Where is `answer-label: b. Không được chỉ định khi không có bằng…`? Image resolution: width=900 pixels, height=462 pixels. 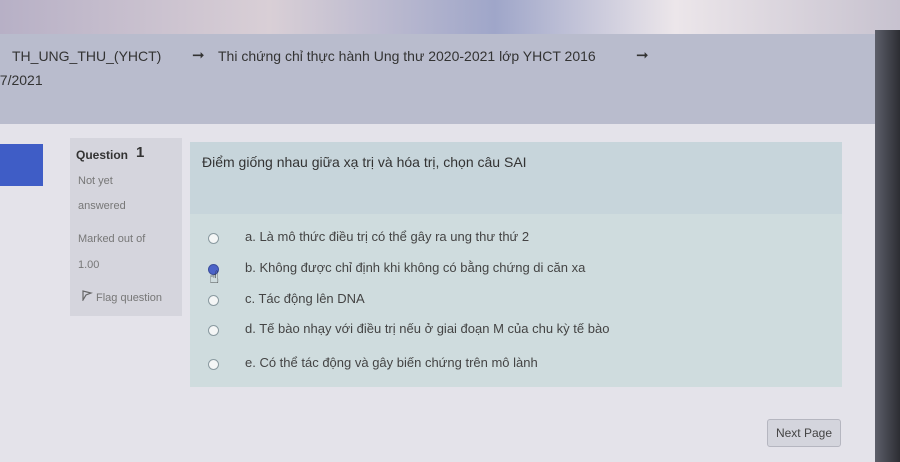
answer-label: b. Không được chỉ định khi không có bằng… is located at coordinates (415, 267).